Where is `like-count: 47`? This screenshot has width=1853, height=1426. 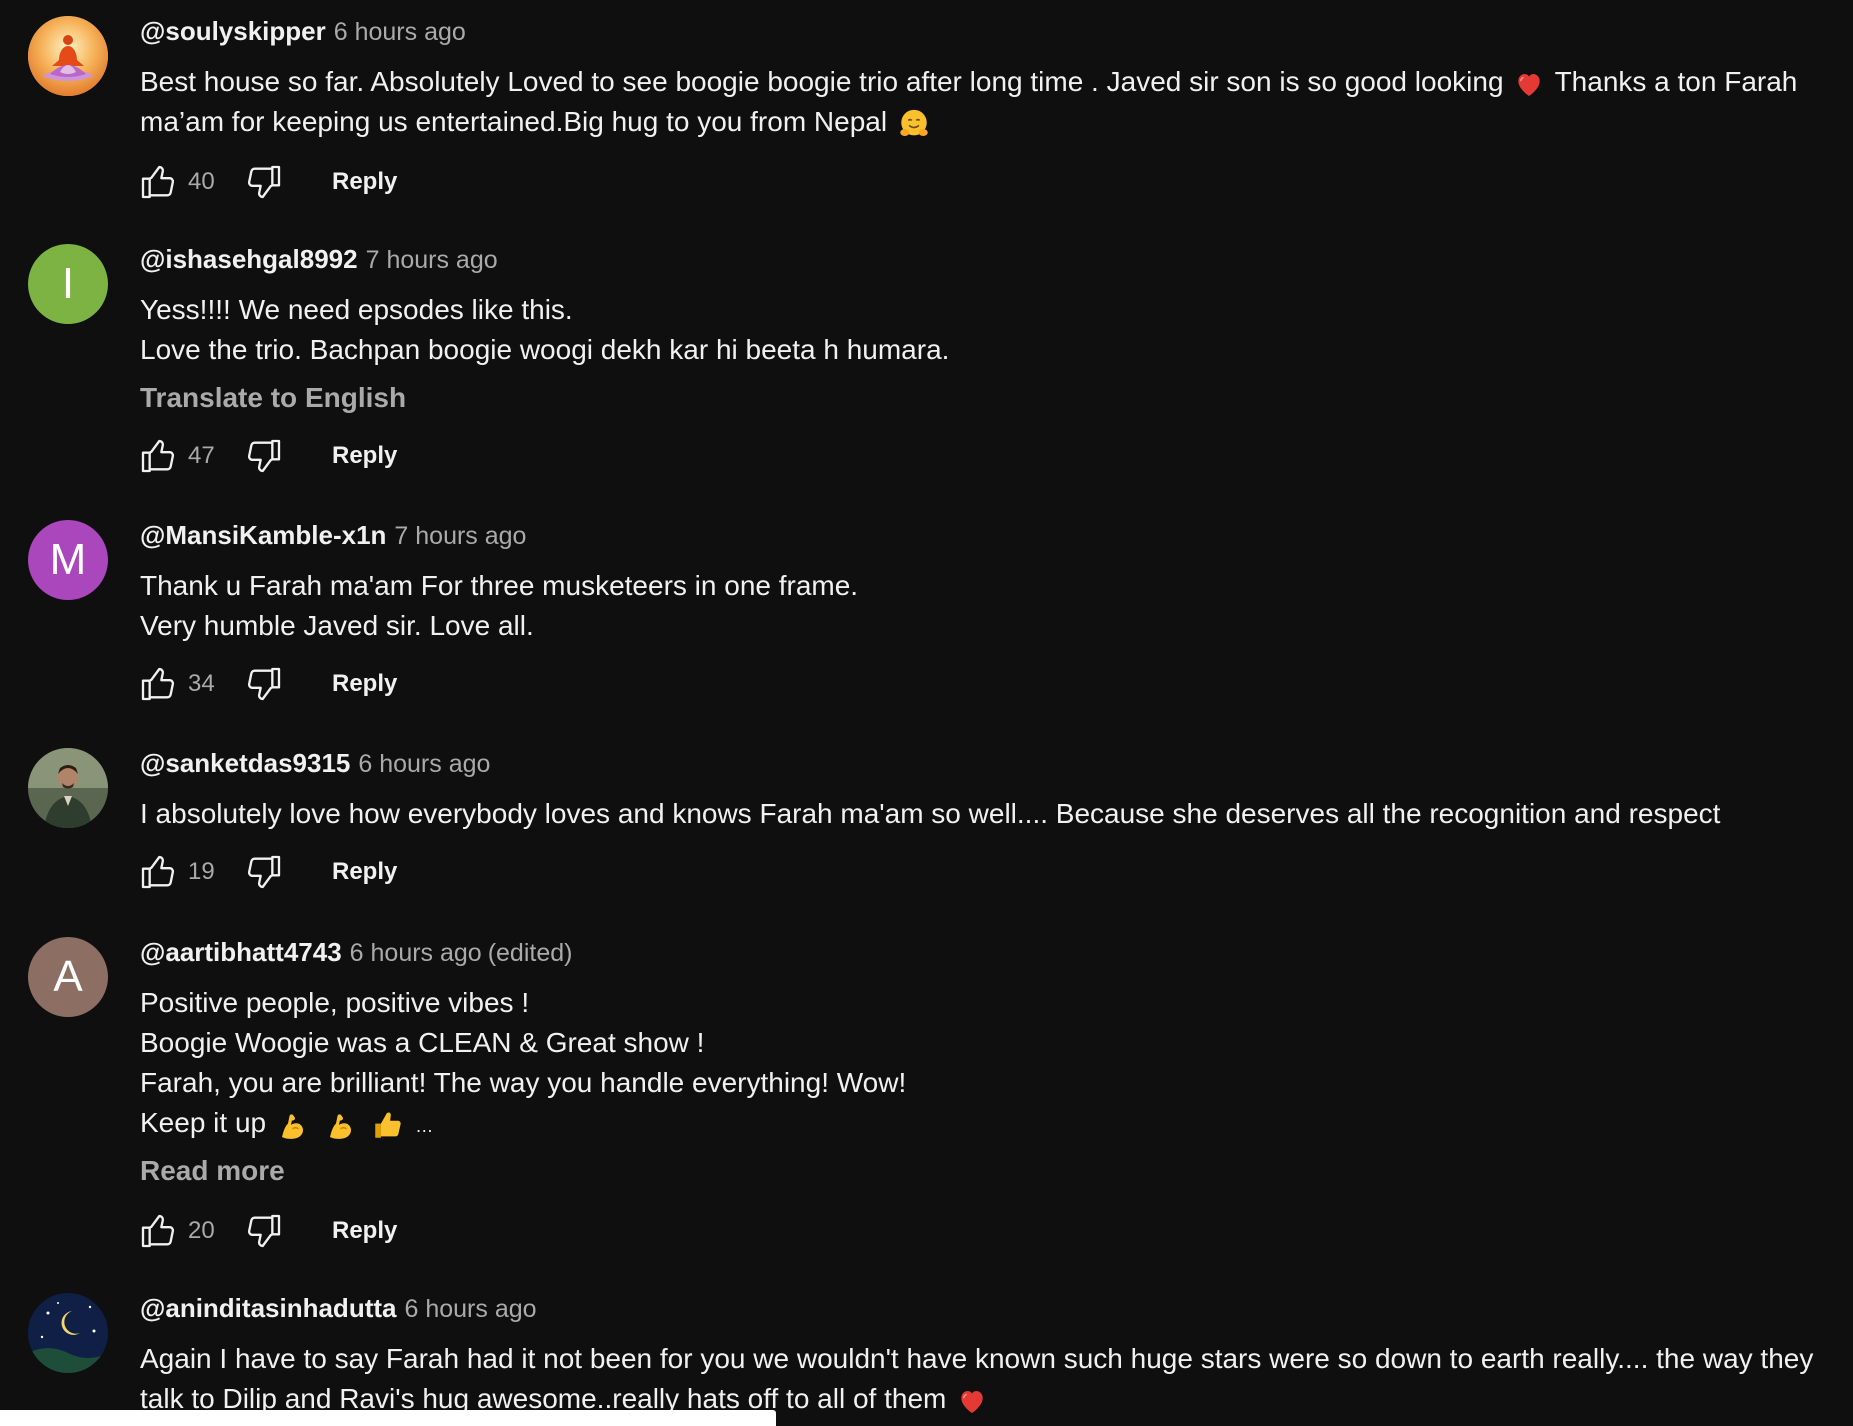
like-count: 47 is located at coordinates (201, 455).